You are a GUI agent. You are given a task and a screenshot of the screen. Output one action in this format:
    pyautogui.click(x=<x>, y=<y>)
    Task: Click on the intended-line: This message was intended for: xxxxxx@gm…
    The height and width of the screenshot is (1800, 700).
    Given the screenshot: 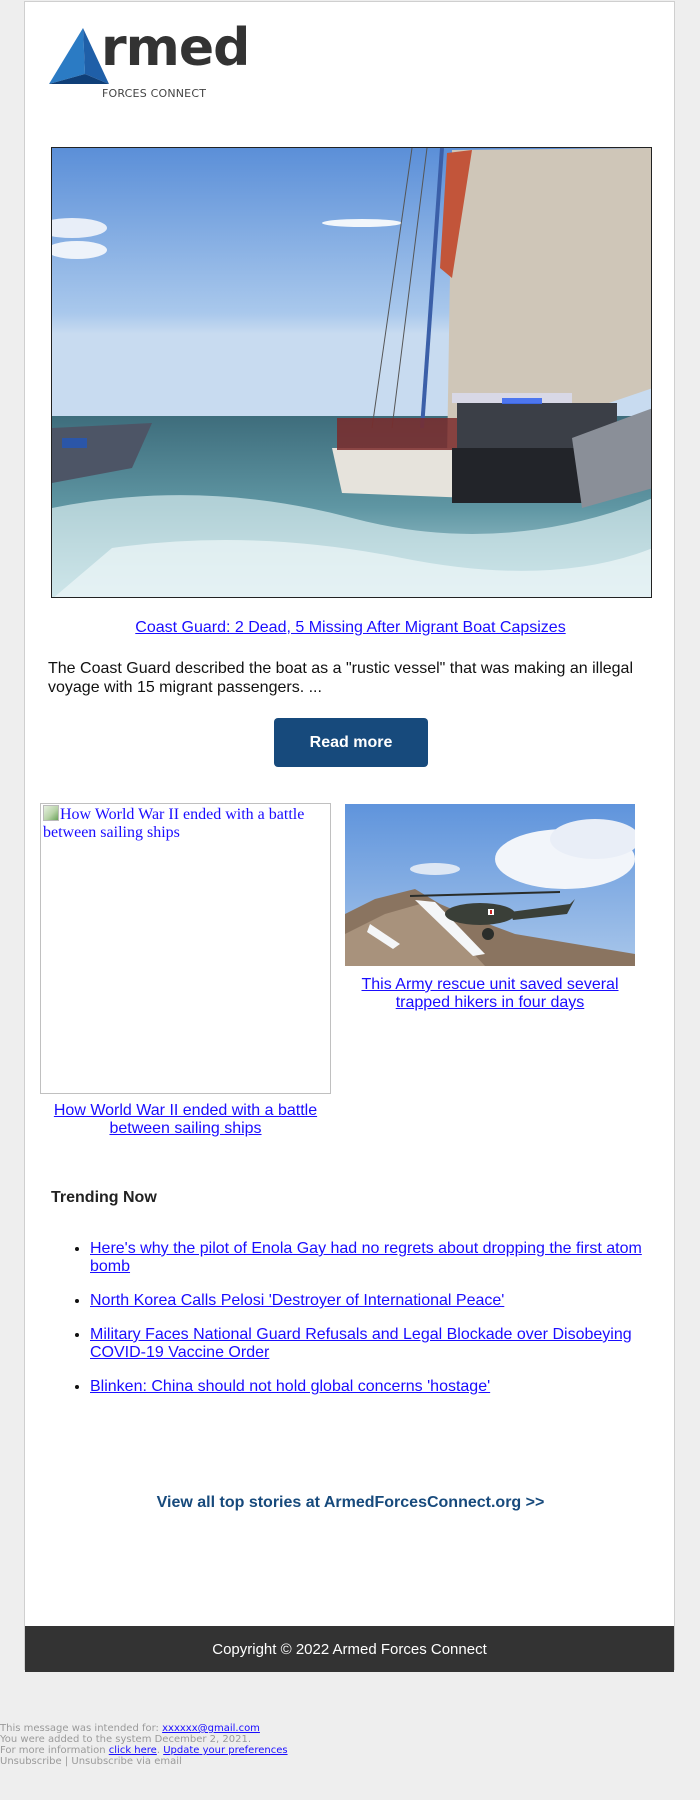 What is the action you would take?
    pyautogui.click(x=144, y=1728)
    